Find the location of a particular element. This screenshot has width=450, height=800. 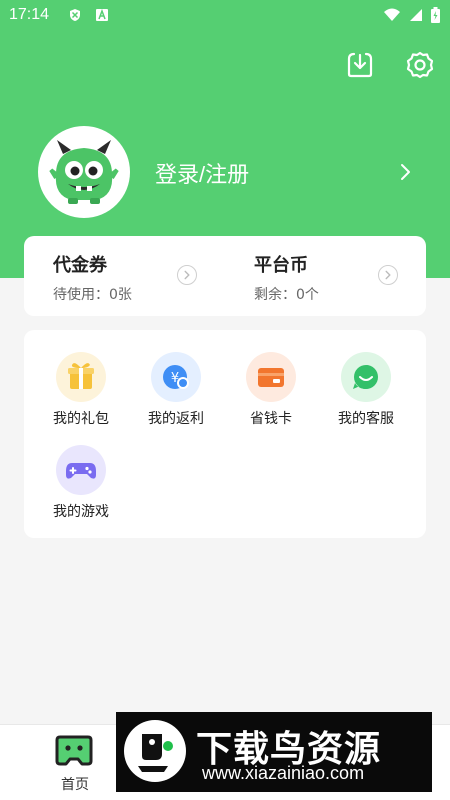

status-time: 17:14 is located at coordinates (29, 14).